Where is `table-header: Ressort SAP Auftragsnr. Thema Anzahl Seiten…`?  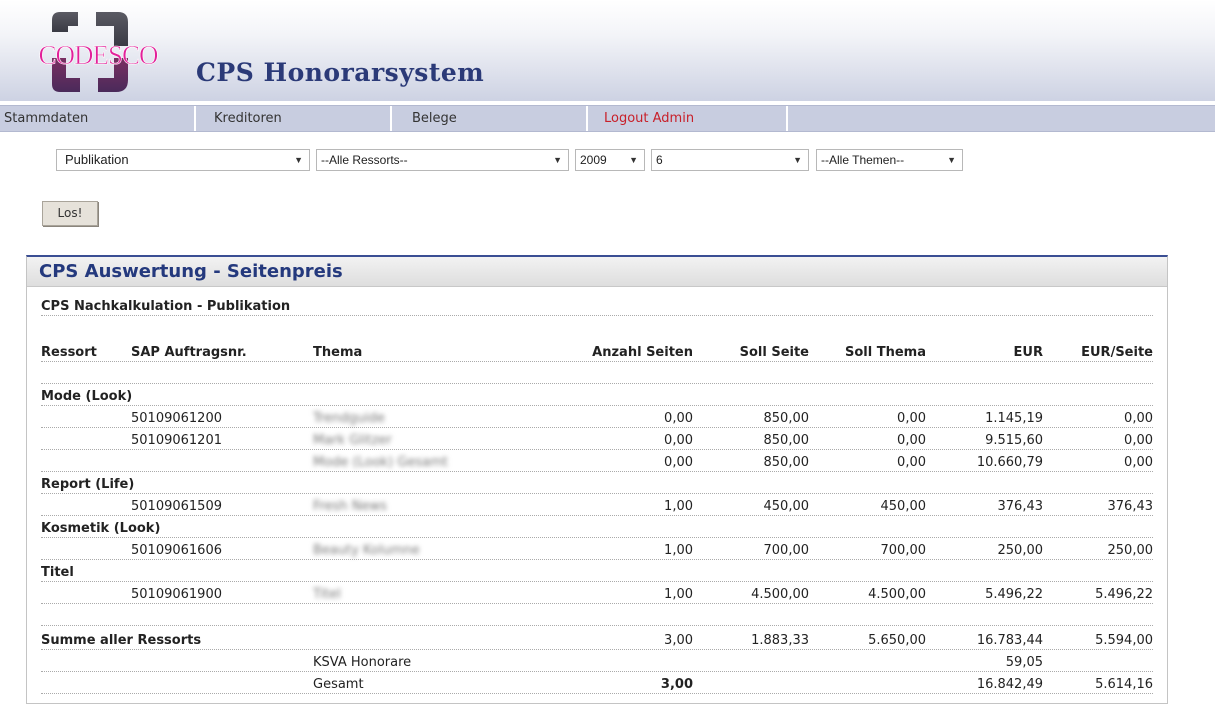 table-header: Ressort SAP Auftragsnr. Thema Anzahl Seiten… is located at coordinates (597, 349).